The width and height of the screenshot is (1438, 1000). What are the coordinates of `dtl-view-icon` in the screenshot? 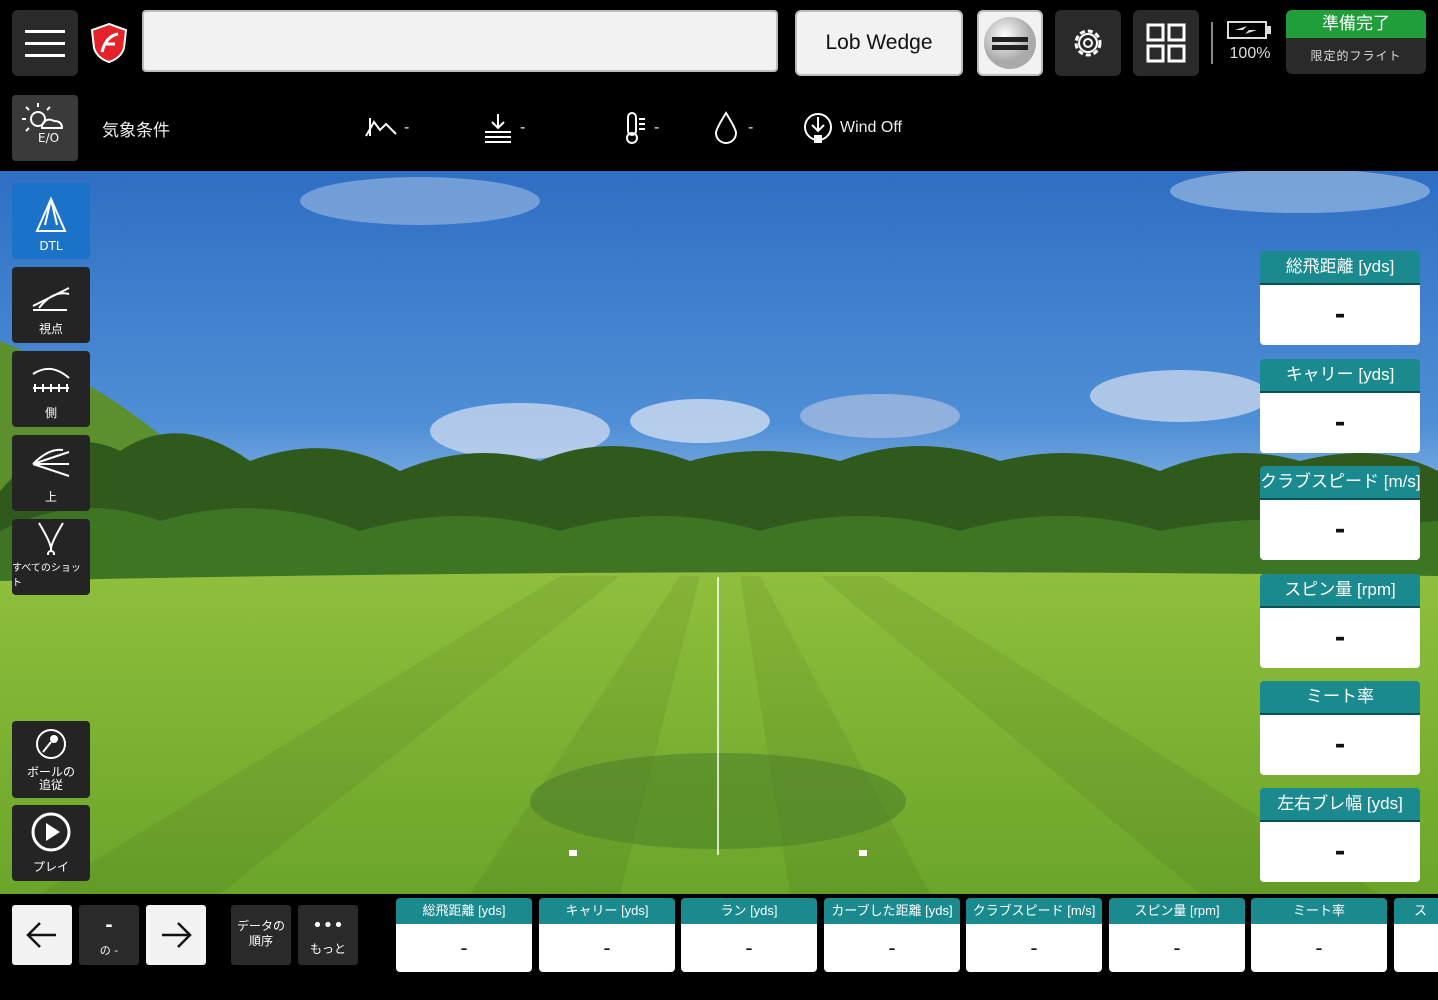 It's located at (51, 214).